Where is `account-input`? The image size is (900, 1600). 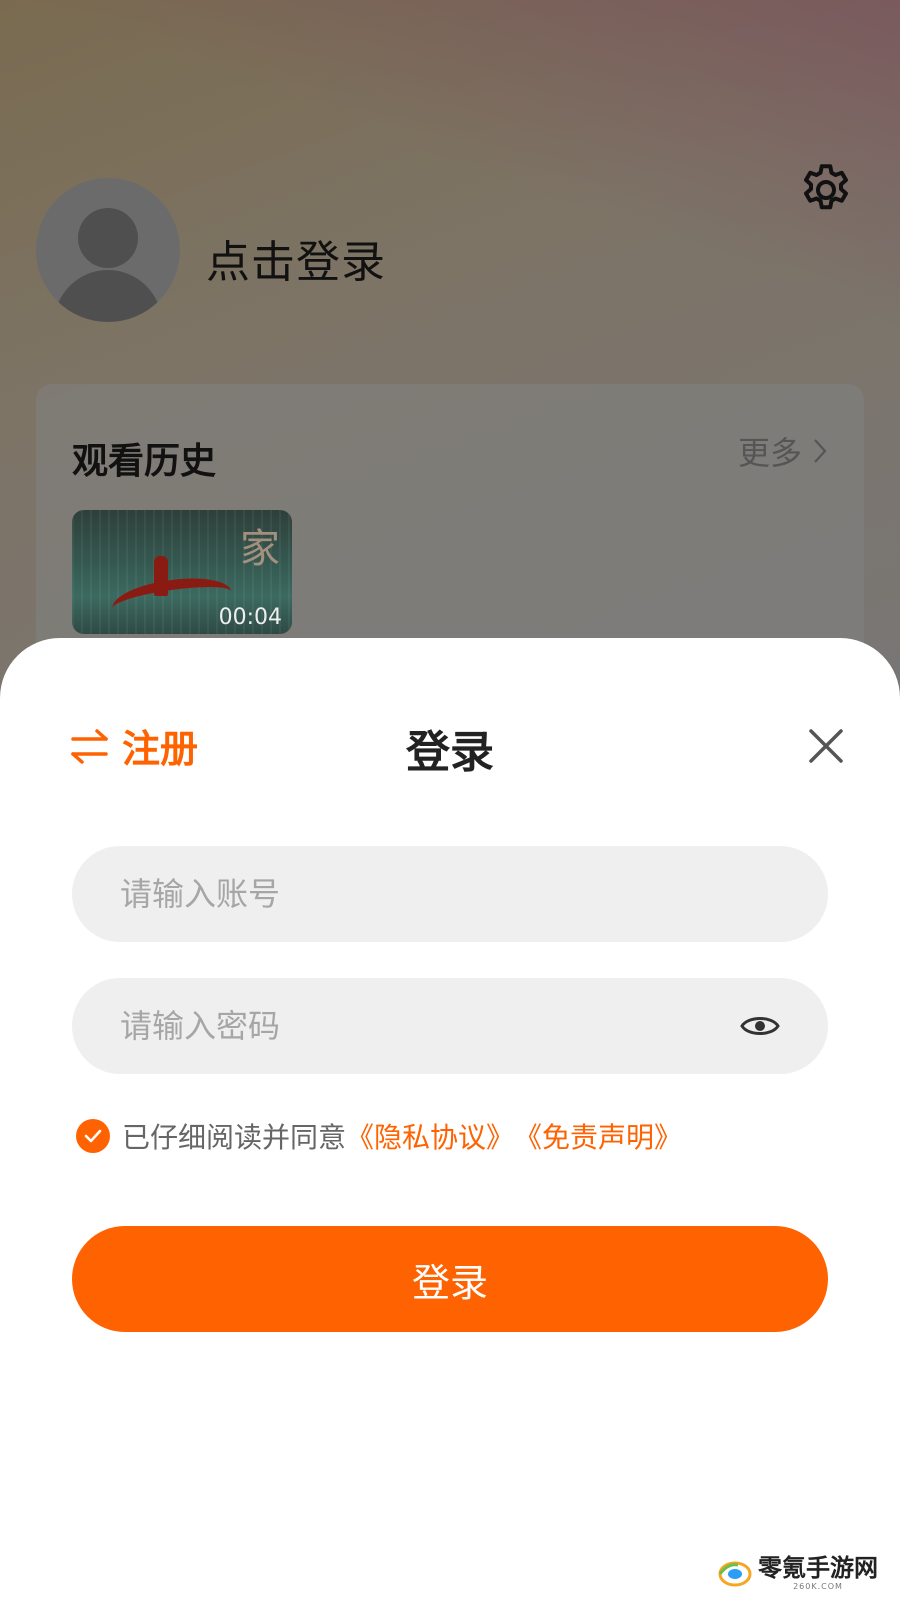
account-input is located at coordinates (450, 894).